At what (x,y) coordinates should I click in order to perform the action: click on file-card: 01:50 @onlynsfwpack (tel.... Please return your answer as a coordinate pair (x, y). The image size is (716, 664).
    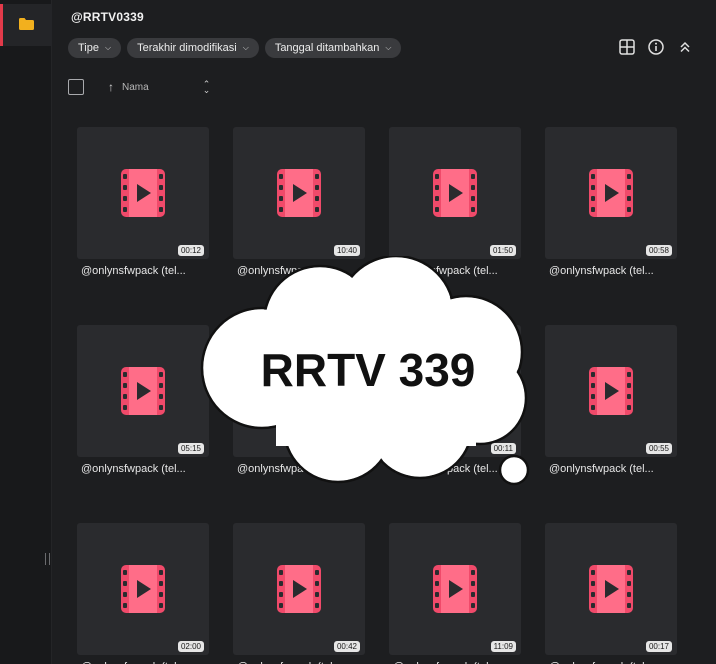
    Looking at the image, I should click on (455, 202).